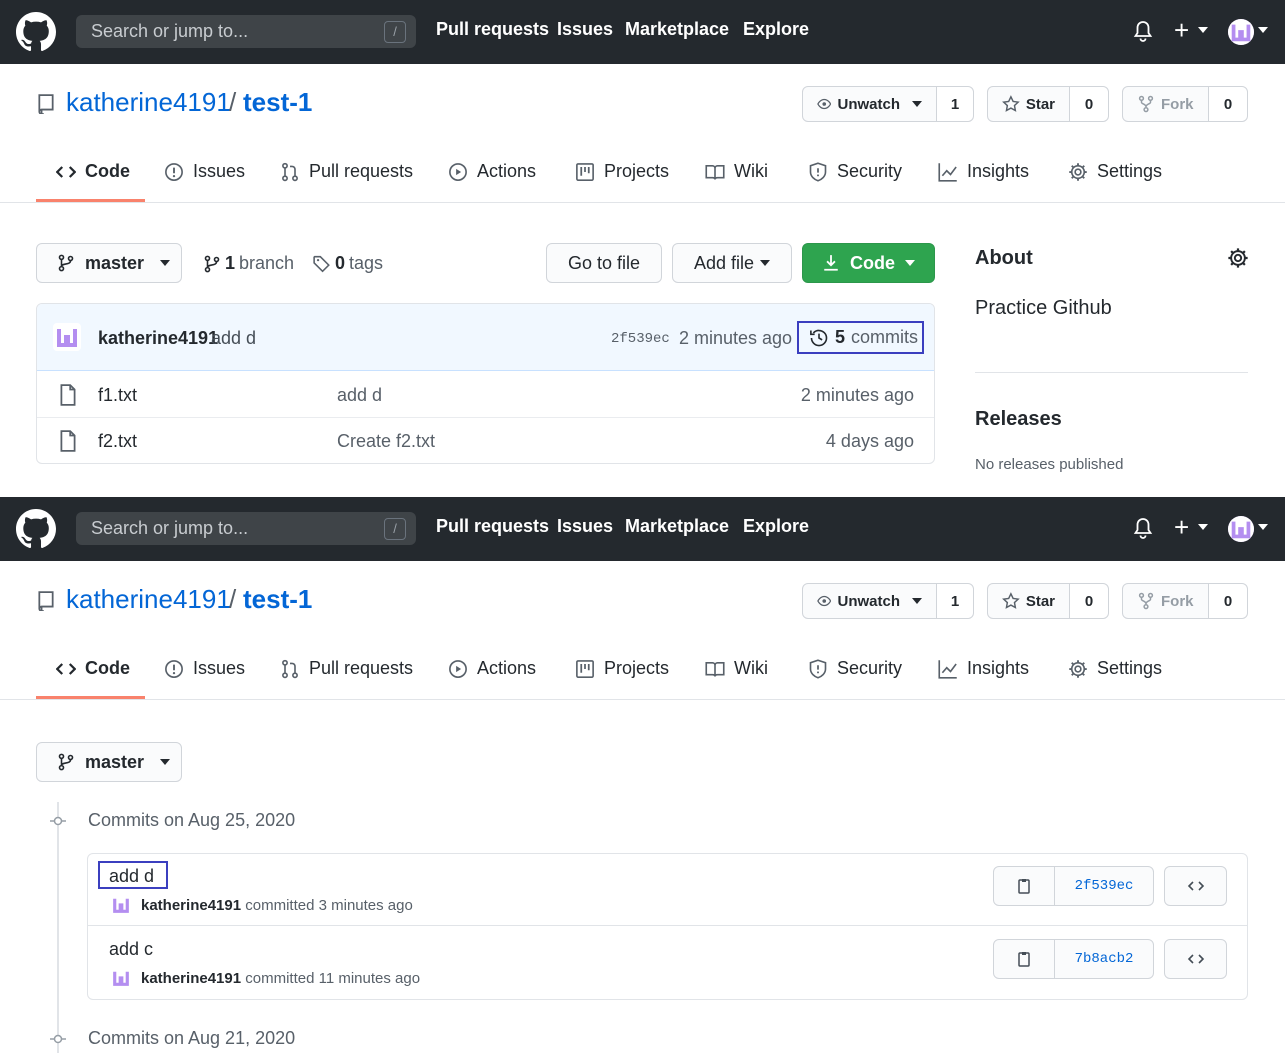 The height and width of the screenshot is (1053, 1285). I want to click on file-age: 2 minutes ago, so click(857, 395).